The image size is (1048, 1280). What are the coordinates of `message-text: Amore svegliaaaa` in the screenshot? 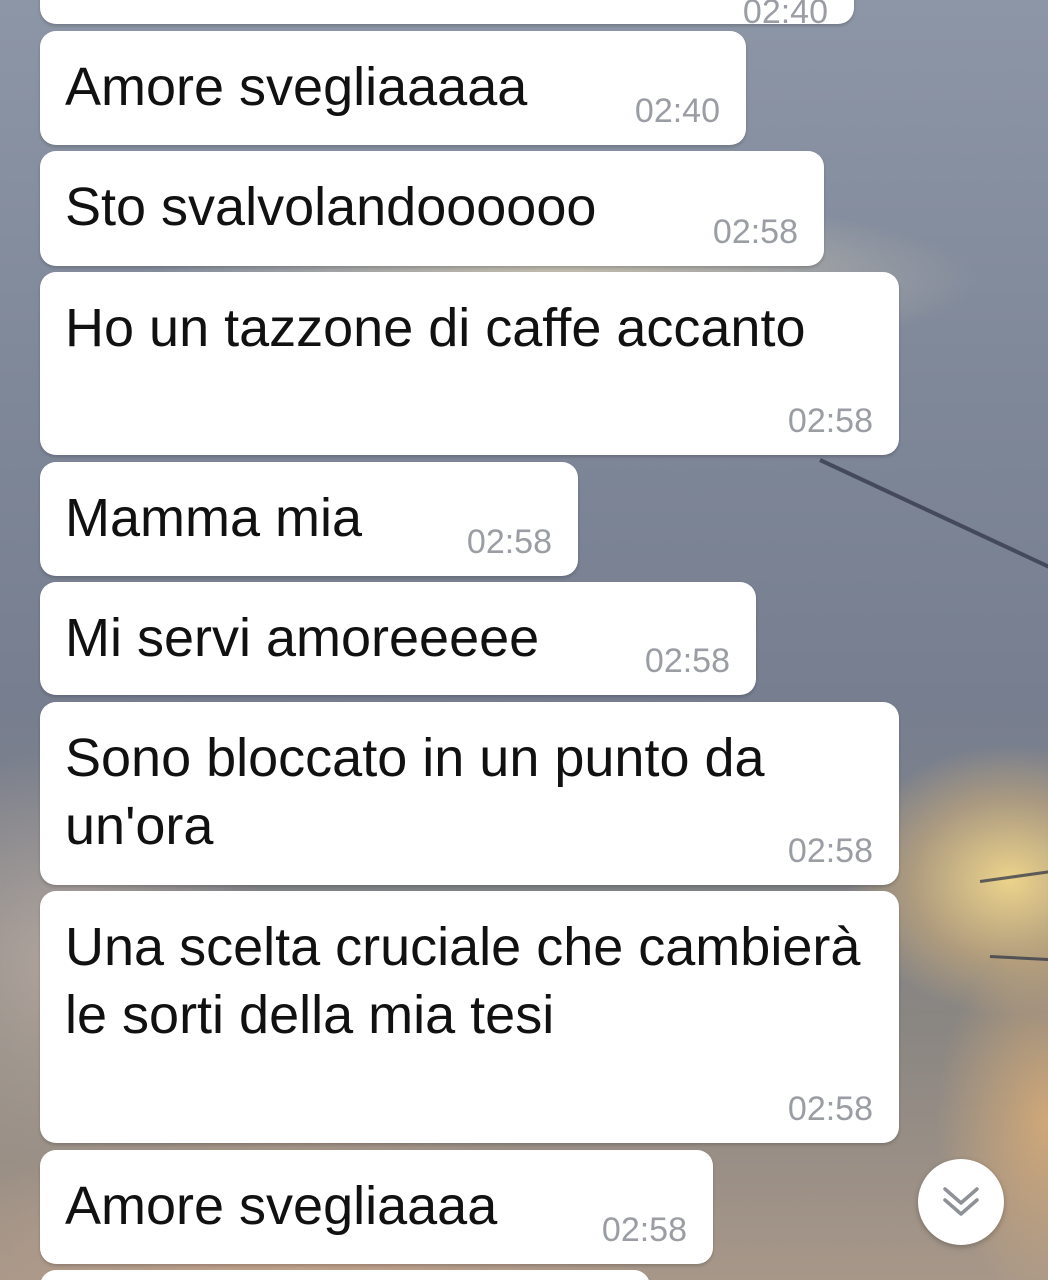 It's located at (281, 1206).